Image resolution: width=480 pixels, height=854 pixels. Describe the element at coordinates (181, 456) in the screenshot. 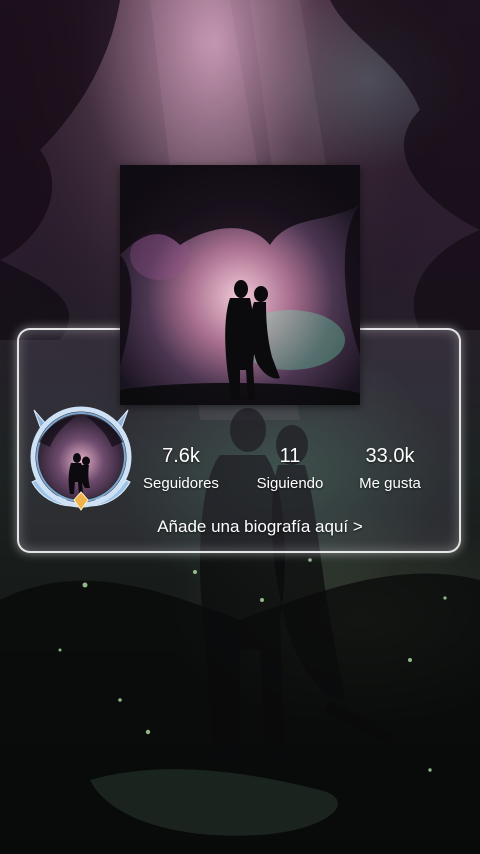

I see `followers-count: 7.6k` at that location.